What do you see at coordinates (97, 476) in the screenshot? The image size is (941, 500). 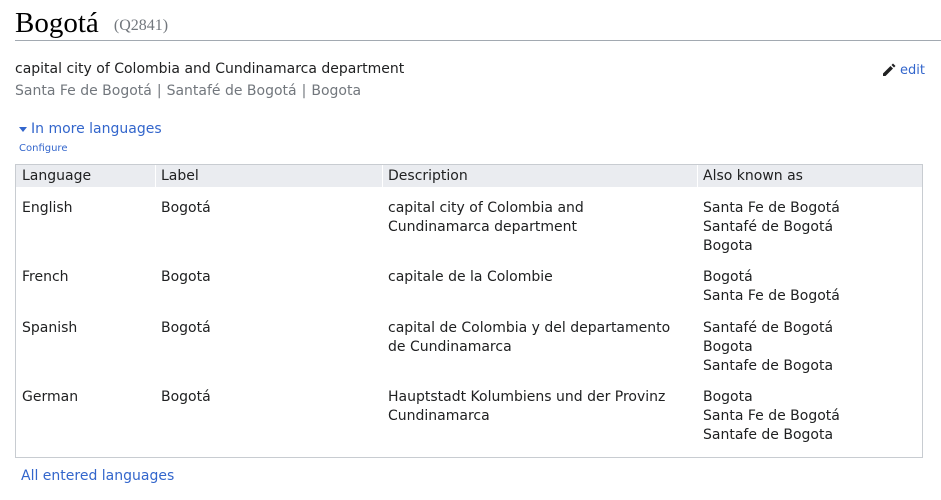 I see `all-entered-languages-link: All entered languages` at bounding box center [97, 476].